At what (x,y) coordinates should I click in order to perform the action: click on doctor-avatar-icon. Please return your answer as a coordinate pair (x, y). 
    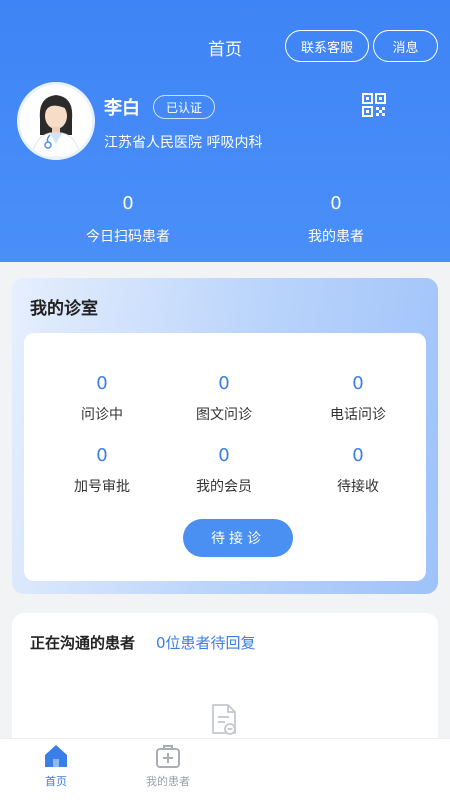
    Looking at the image, I should click on (56, 121).